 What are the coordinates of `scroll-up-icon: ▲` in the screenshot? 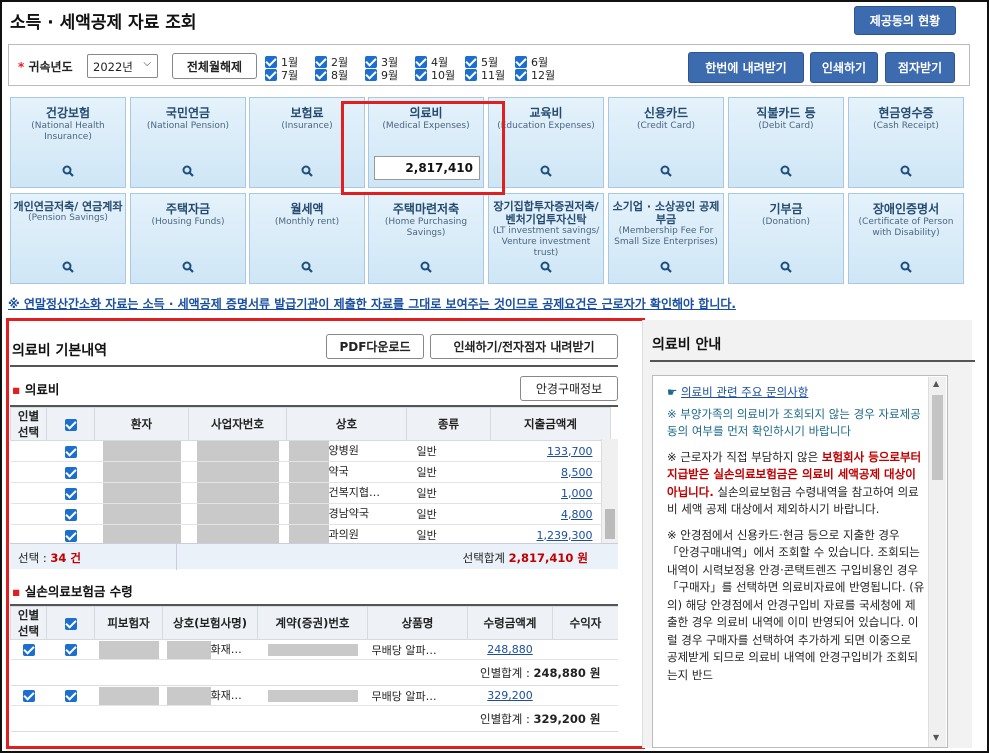 It's located at (936, 383).